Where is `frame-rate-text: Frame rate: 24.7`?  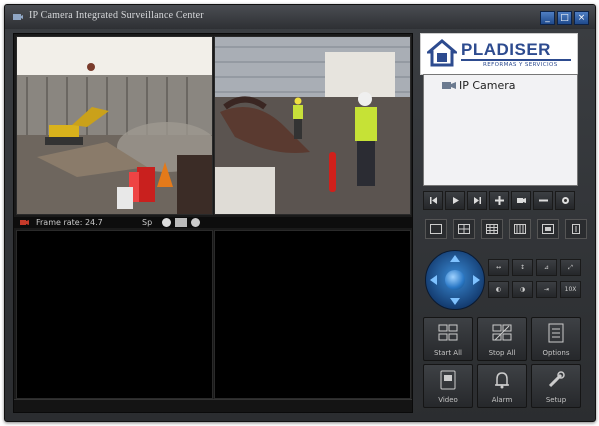
frame-rate-text: Frame rate: 24.7 is located at coordinates (69, 222).